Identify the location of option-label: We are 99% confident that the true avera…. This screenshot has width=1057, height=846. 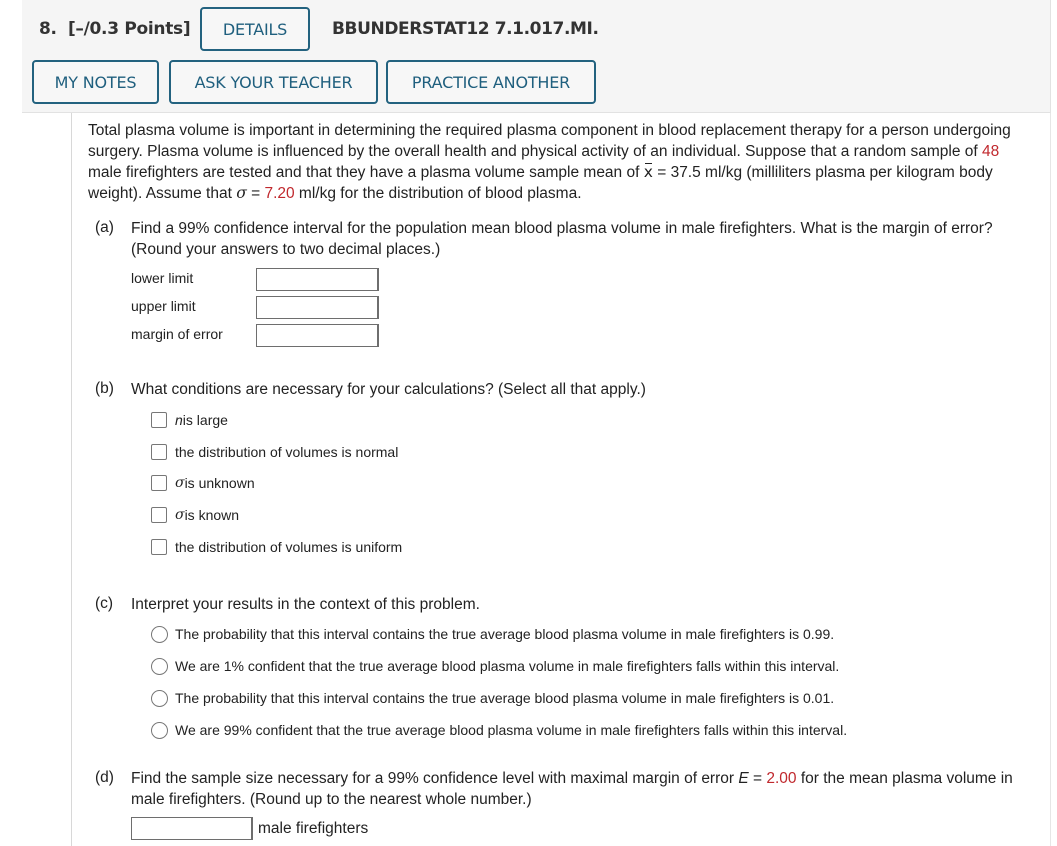
(511, 730).